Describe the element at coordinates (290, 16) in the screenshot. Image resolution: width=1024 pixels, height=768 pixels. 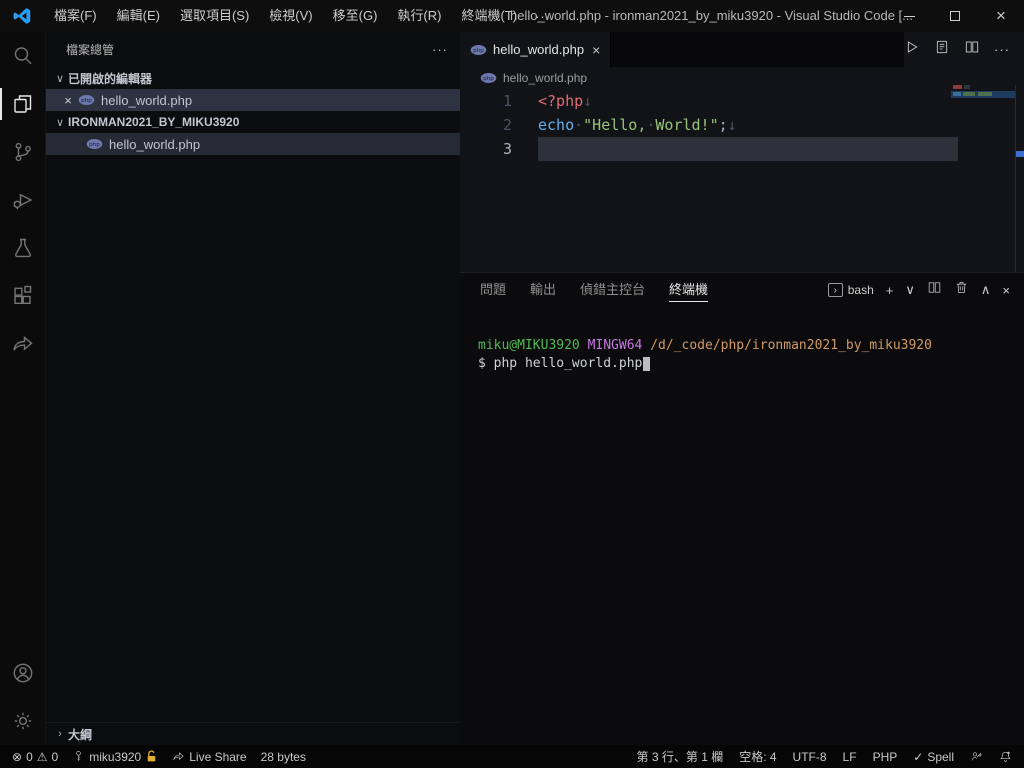
I see `menu-view: 檢視(V)` at that location.